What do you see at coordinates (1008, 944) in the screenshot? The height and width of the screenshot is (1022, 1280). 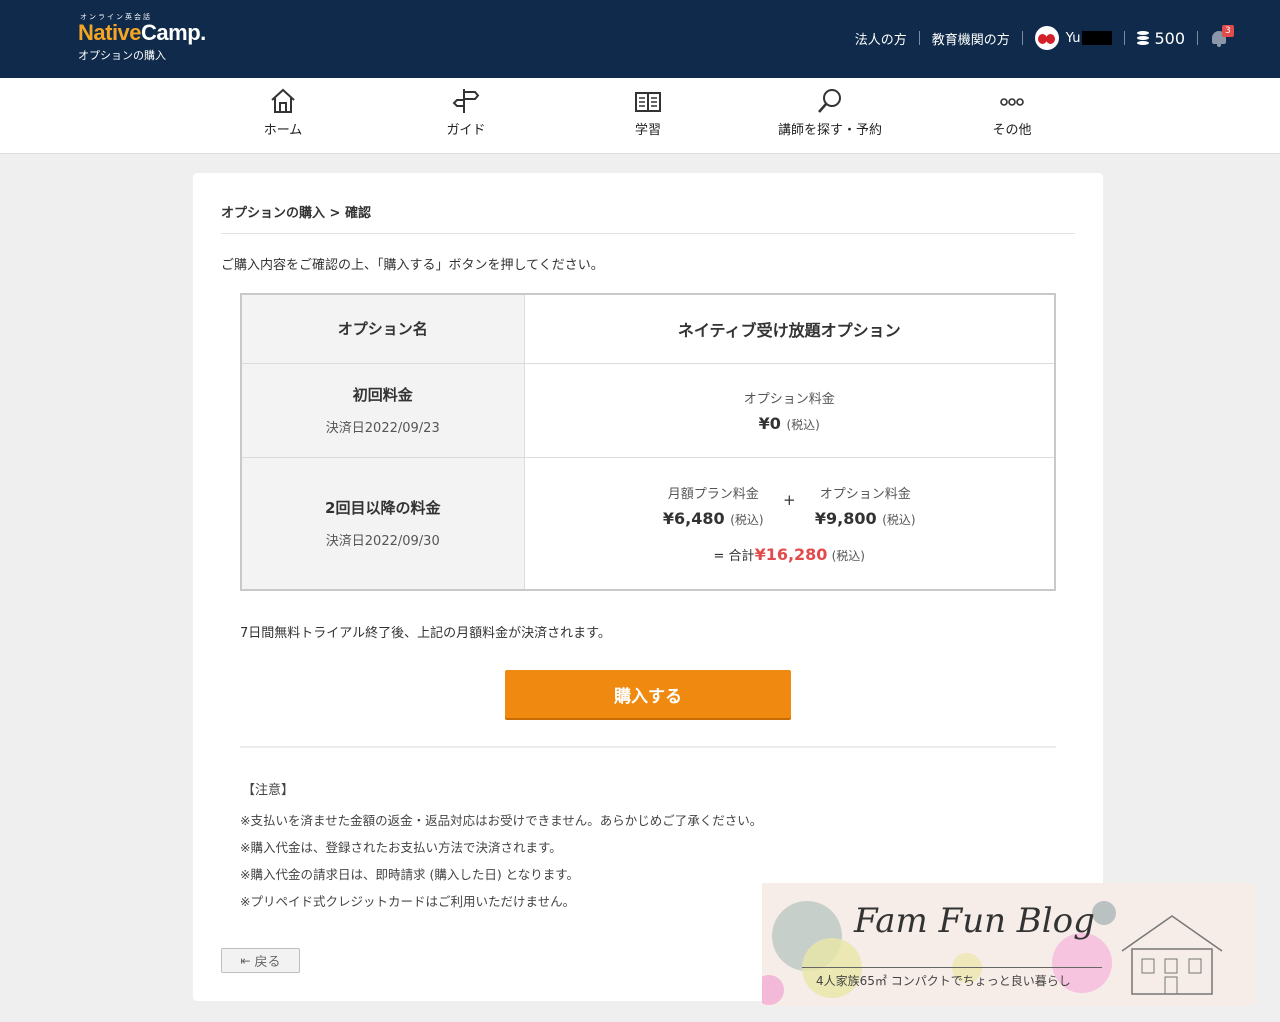 I see `blog-watermark-banner: Fam Fun Blog 4人家族65㎡ コンパクトでちょっと良い暮らし` at bounding box center [1008, 944].